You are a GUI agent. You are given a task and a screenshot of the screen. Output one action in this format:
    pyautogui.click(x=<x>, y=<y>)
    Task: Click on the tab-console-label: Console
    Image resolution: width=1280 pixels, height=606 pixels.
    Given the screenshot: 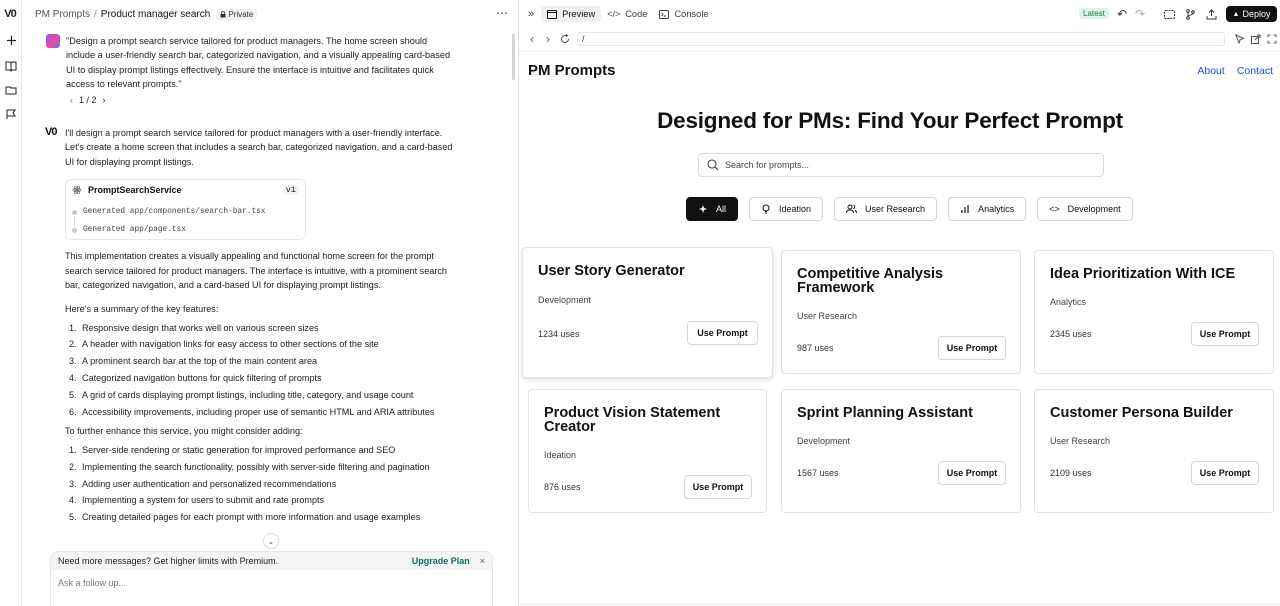 What is the action you would take?
    pyautogui.click(x=691, y=14)
    